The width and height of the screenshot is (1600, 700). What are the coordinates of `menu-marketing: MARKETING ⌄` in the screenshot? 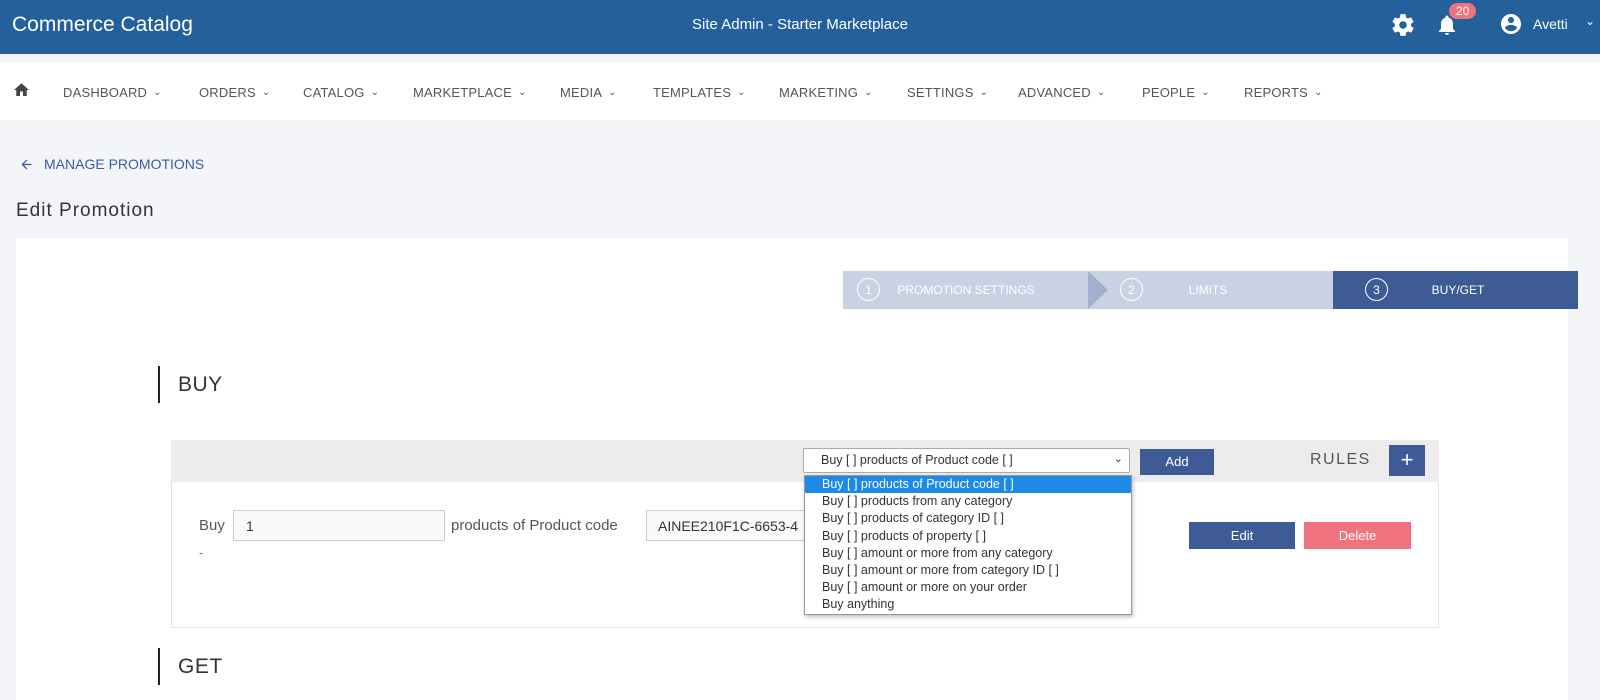 It's located at (826, 92).